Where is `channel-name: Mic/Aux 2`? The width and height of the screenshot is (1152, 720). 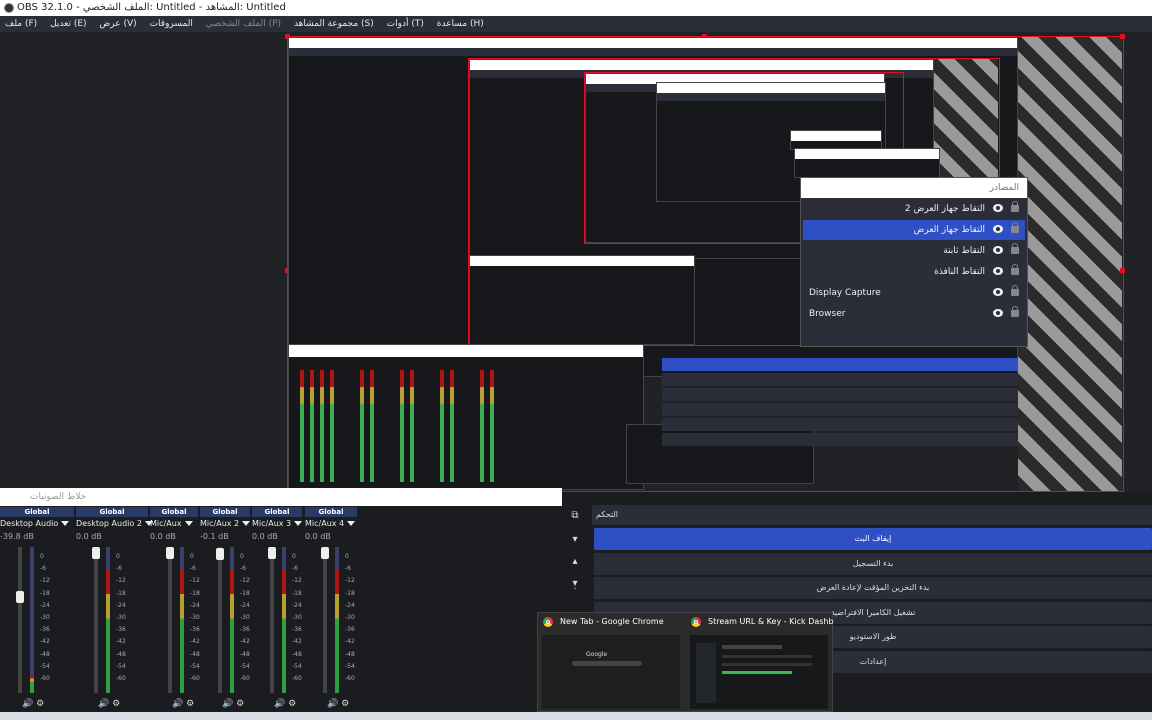
channel-name: Mic/Aux 2 is located at coordinates (225, 524).